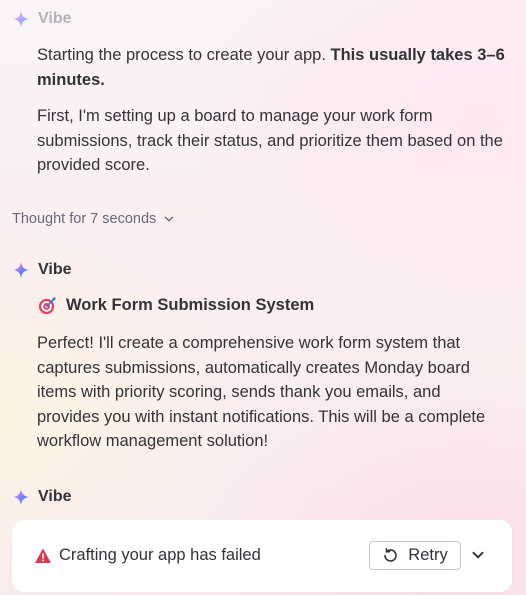 This screenshot has width=526, height=595. I want to click on refresh-icon, so click(391, 554).